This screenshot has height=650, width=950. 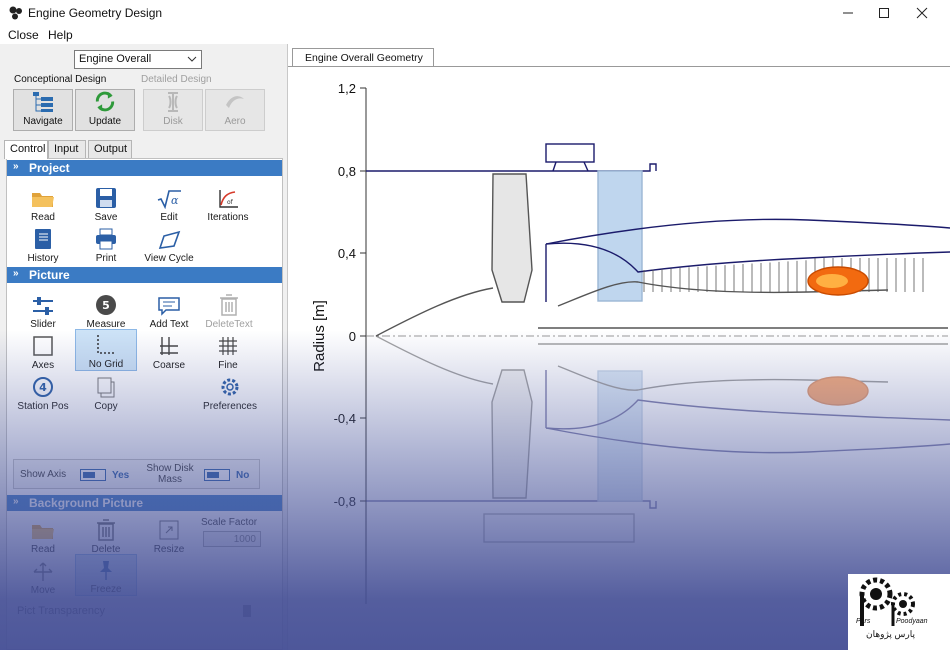 I want to click on read-label: Read, so click(x=43, y=217).